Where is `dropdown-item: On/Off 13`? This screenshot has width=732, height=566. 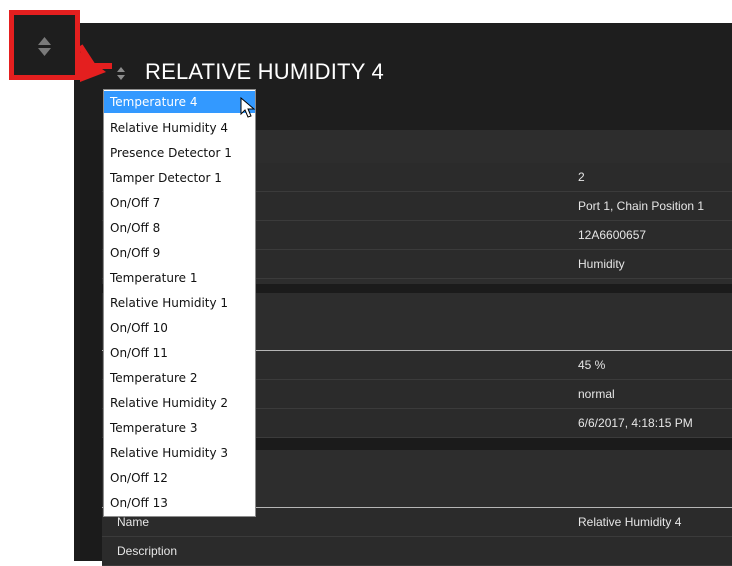 dropdown-item: On/Off 13 is located at coordinates (179, 503).